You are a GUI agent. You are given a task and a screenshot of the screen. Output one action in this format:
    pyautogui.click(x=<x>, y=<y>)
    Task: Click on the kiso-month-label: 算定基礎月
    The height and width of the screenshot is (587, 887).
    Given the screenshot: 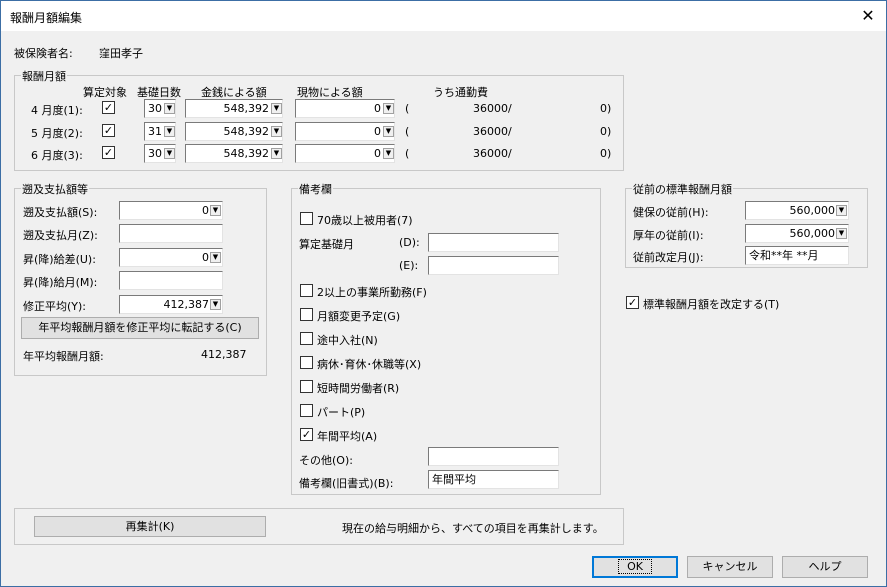 What is the action you would take?
    pyautogui.click(x=326, y=244)
    